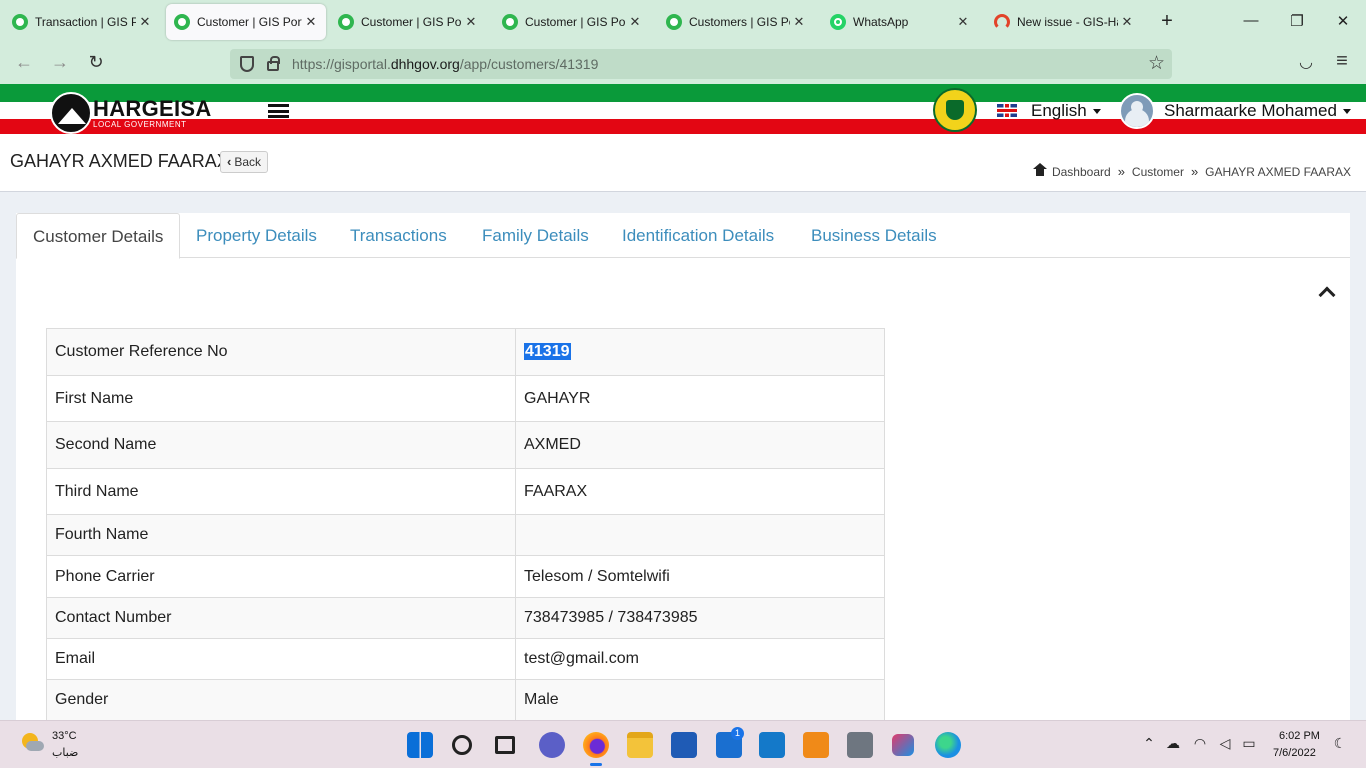 The height and width of the screenshot is (768, 1366). I want to click on chevron-left-icon: ‹, so click(229, 161).